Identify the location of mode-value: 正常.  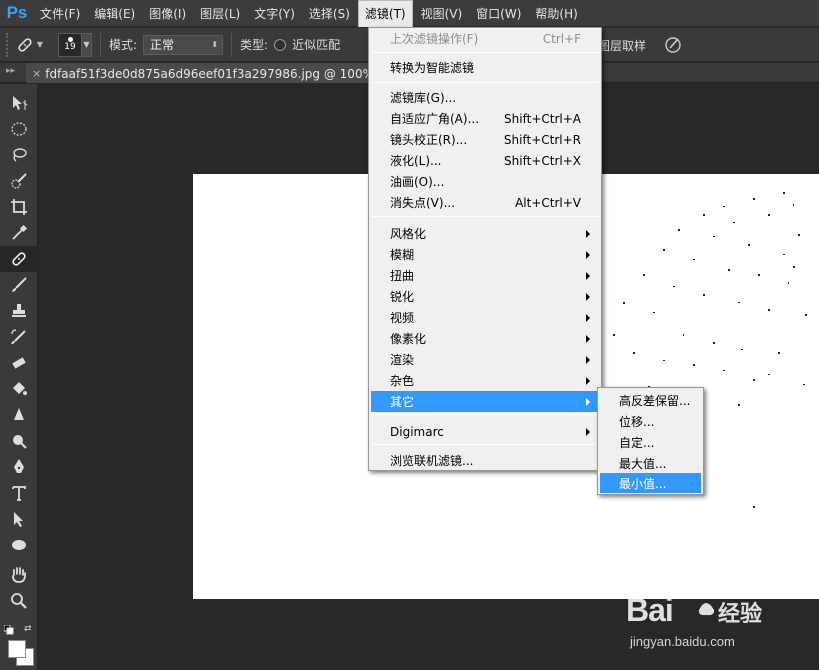
(162, 45).